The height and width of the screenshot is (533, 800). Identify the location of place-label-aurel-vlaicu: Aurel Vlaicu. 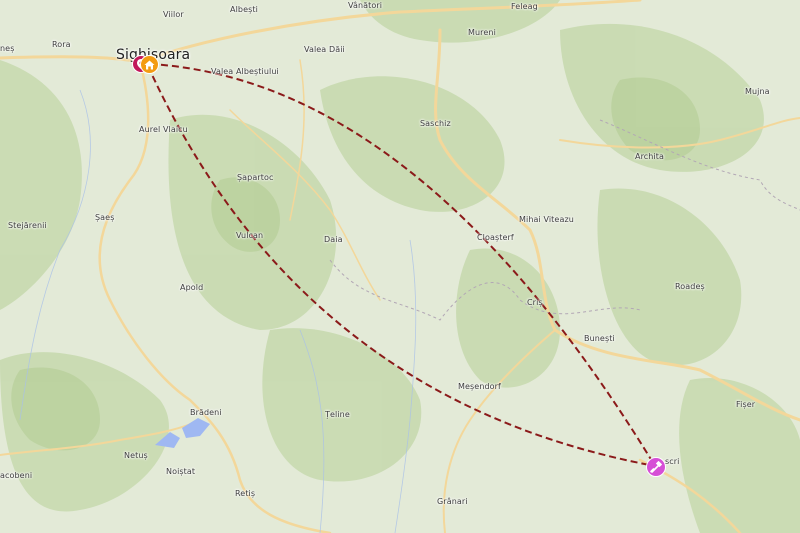
(163, 129).